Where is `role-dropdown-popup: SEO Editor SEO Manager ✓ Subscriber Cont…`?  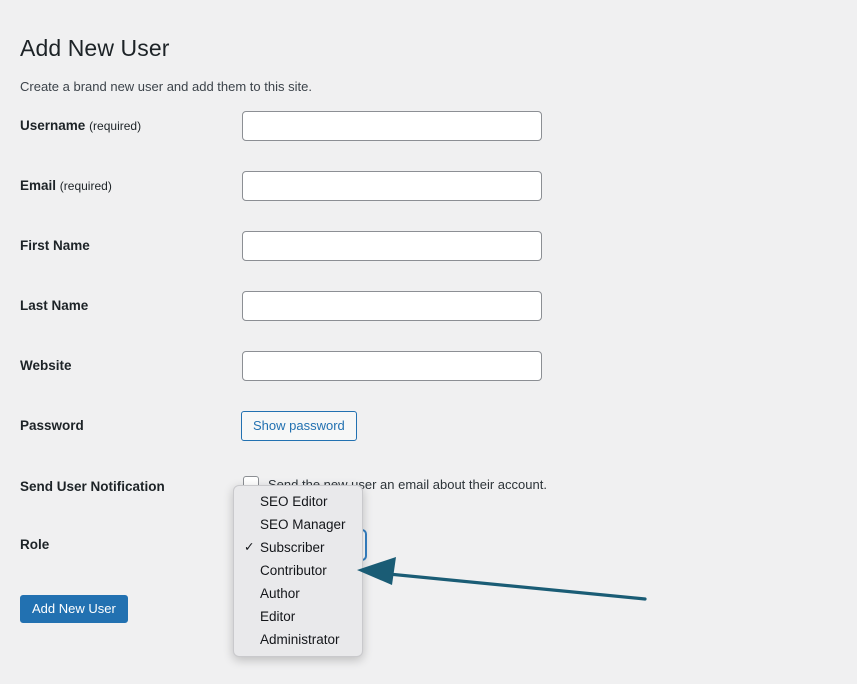
role-dropdown-popup: SEO Editor SEO Manager ✓ Subscriber Cont… is located at coordinates (298, 571).